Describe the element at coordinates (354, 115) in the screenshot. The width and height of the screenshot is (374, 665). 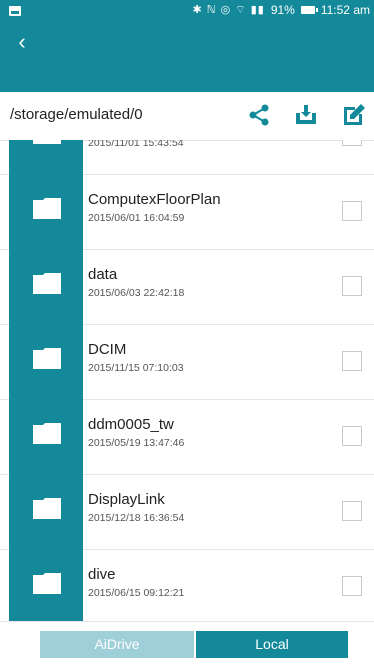
I see `edit-icon` at that location.